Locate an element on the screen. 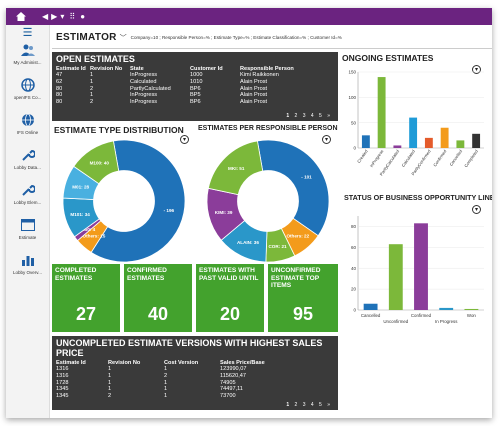 This screenshot has width=500, height=426. table-row: 1345 2 1 73700 is located at coordinates (178, 396).